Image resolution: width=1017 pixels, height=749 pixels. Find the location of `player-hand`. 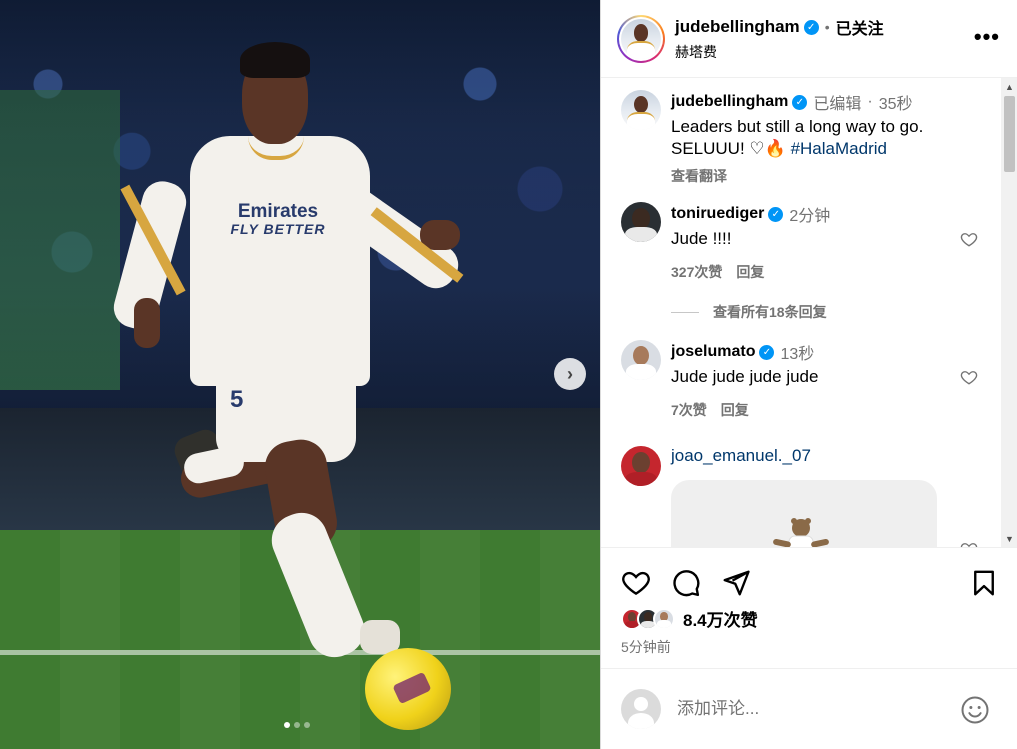

player-hand is located at coordinates (147, 323).